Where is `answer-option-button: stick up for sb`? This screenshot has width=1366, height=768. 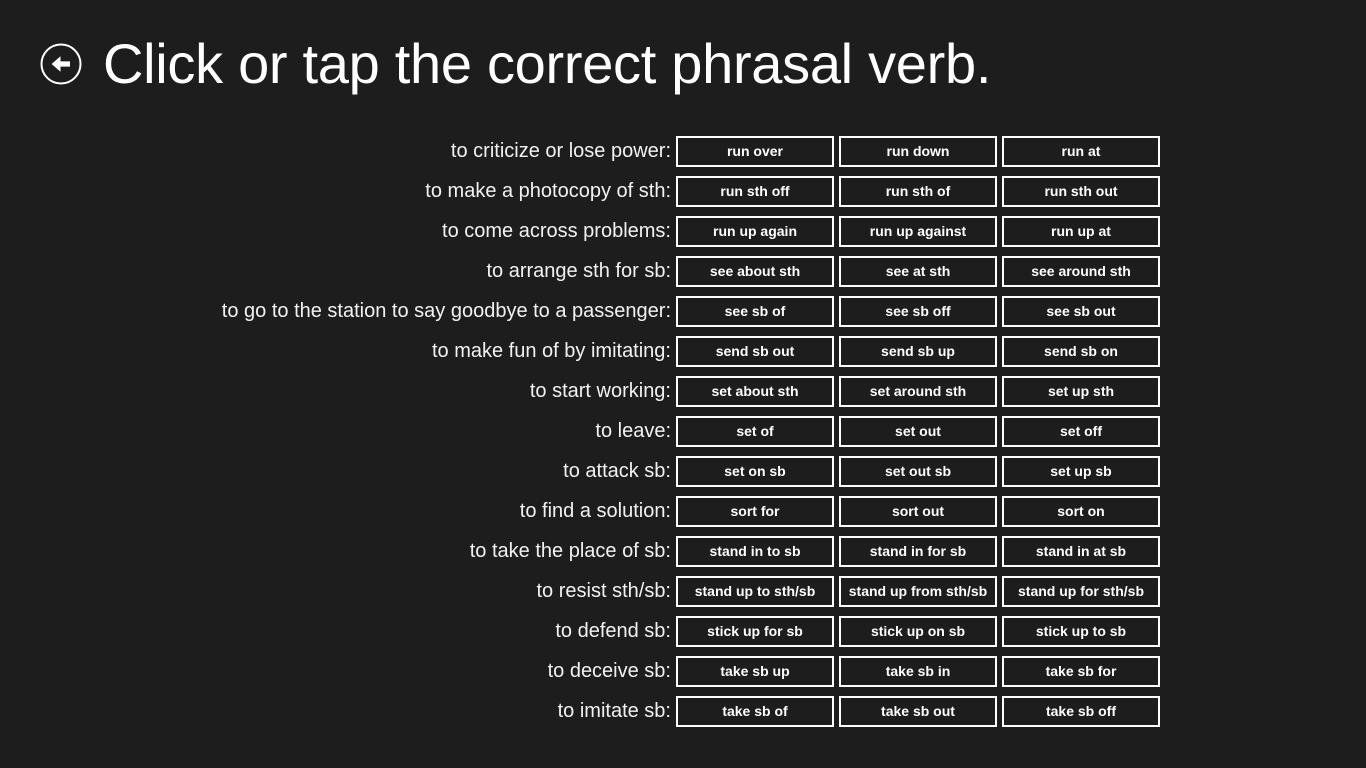
answer-option-button: stick up for sb is located at coordinates (755, 631).